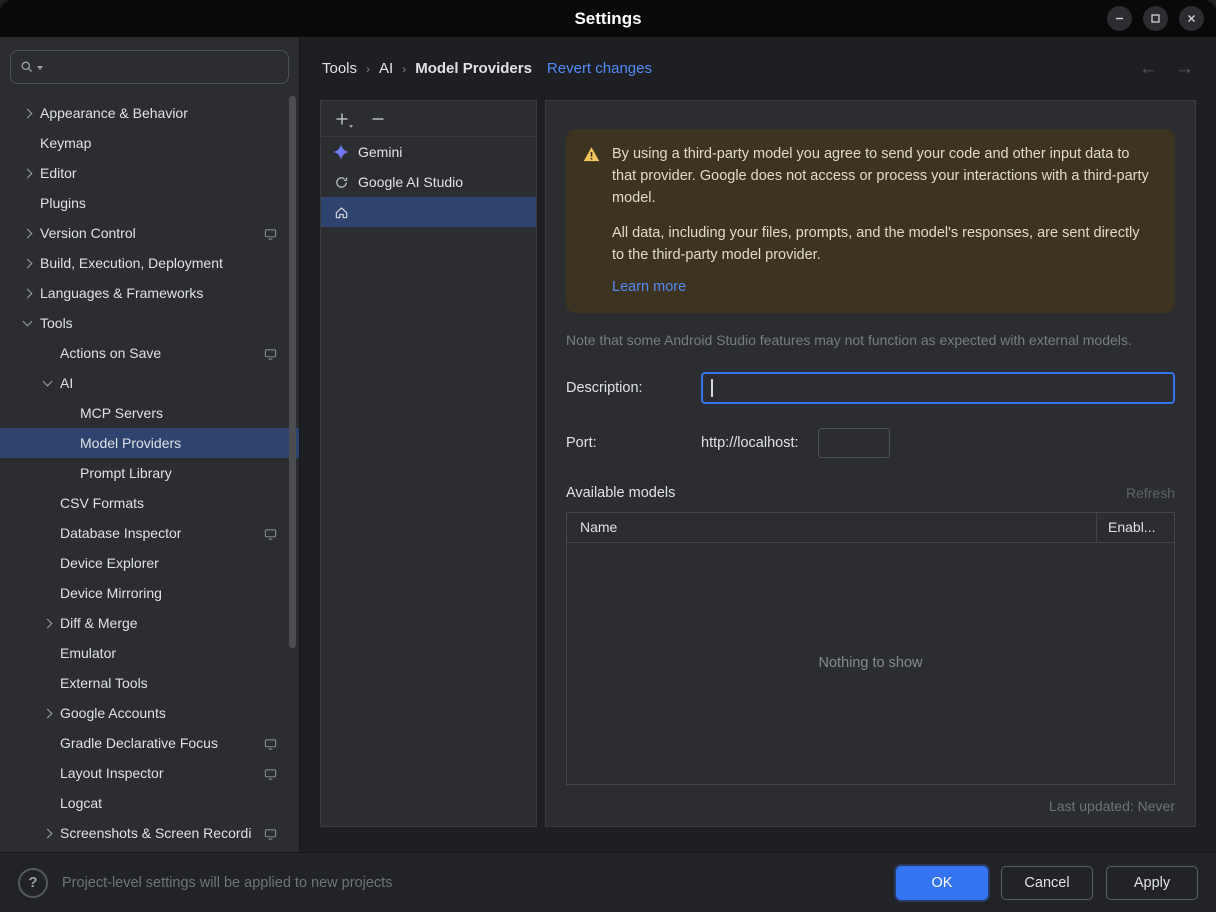  What do you see at coordinates (149, 173) in the screenshot?
I see `sidebar-item-editor: Editor` at bounding box center [149, 173].